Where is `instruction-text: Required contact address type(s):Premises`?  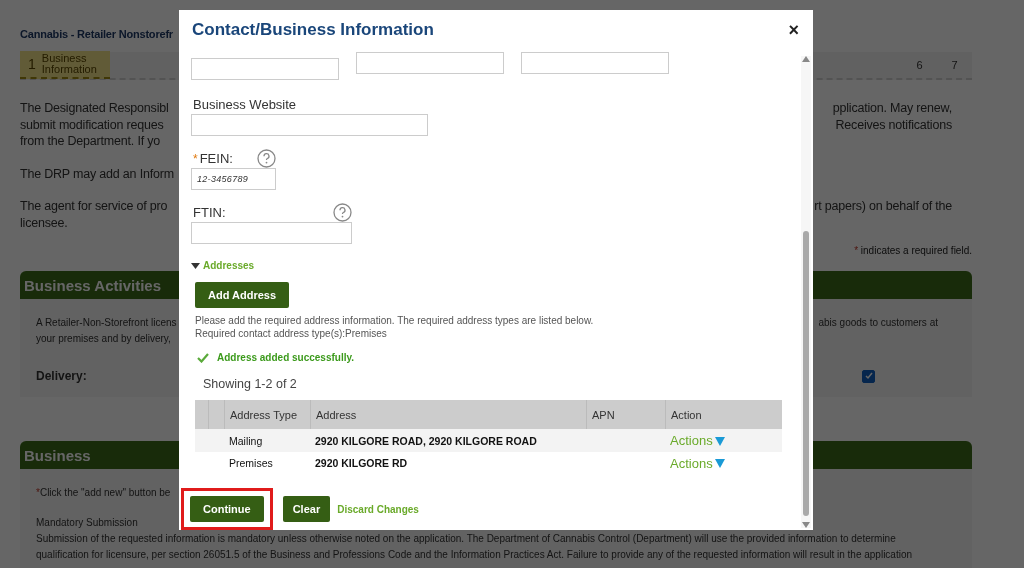 instruction-text: Required contact address type(s):Premises is located at coordinates (291, 333).